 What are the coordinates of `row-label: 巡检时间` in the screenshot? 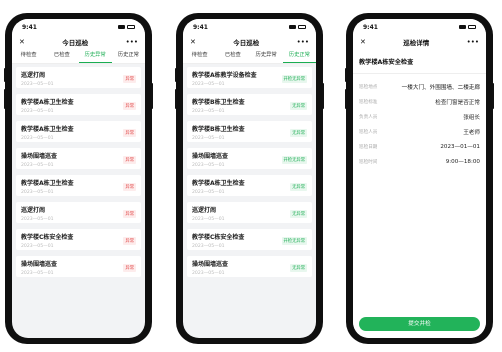 It's located at (368, 162).